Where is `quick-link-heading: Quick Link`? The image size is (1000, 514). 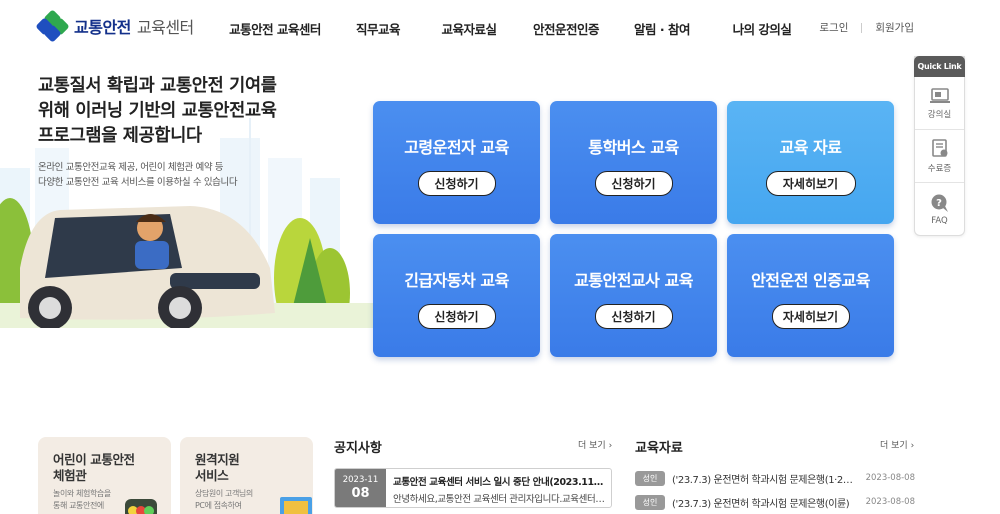 quick-link-heading: Quick Link is located at coordinates (939, 66).